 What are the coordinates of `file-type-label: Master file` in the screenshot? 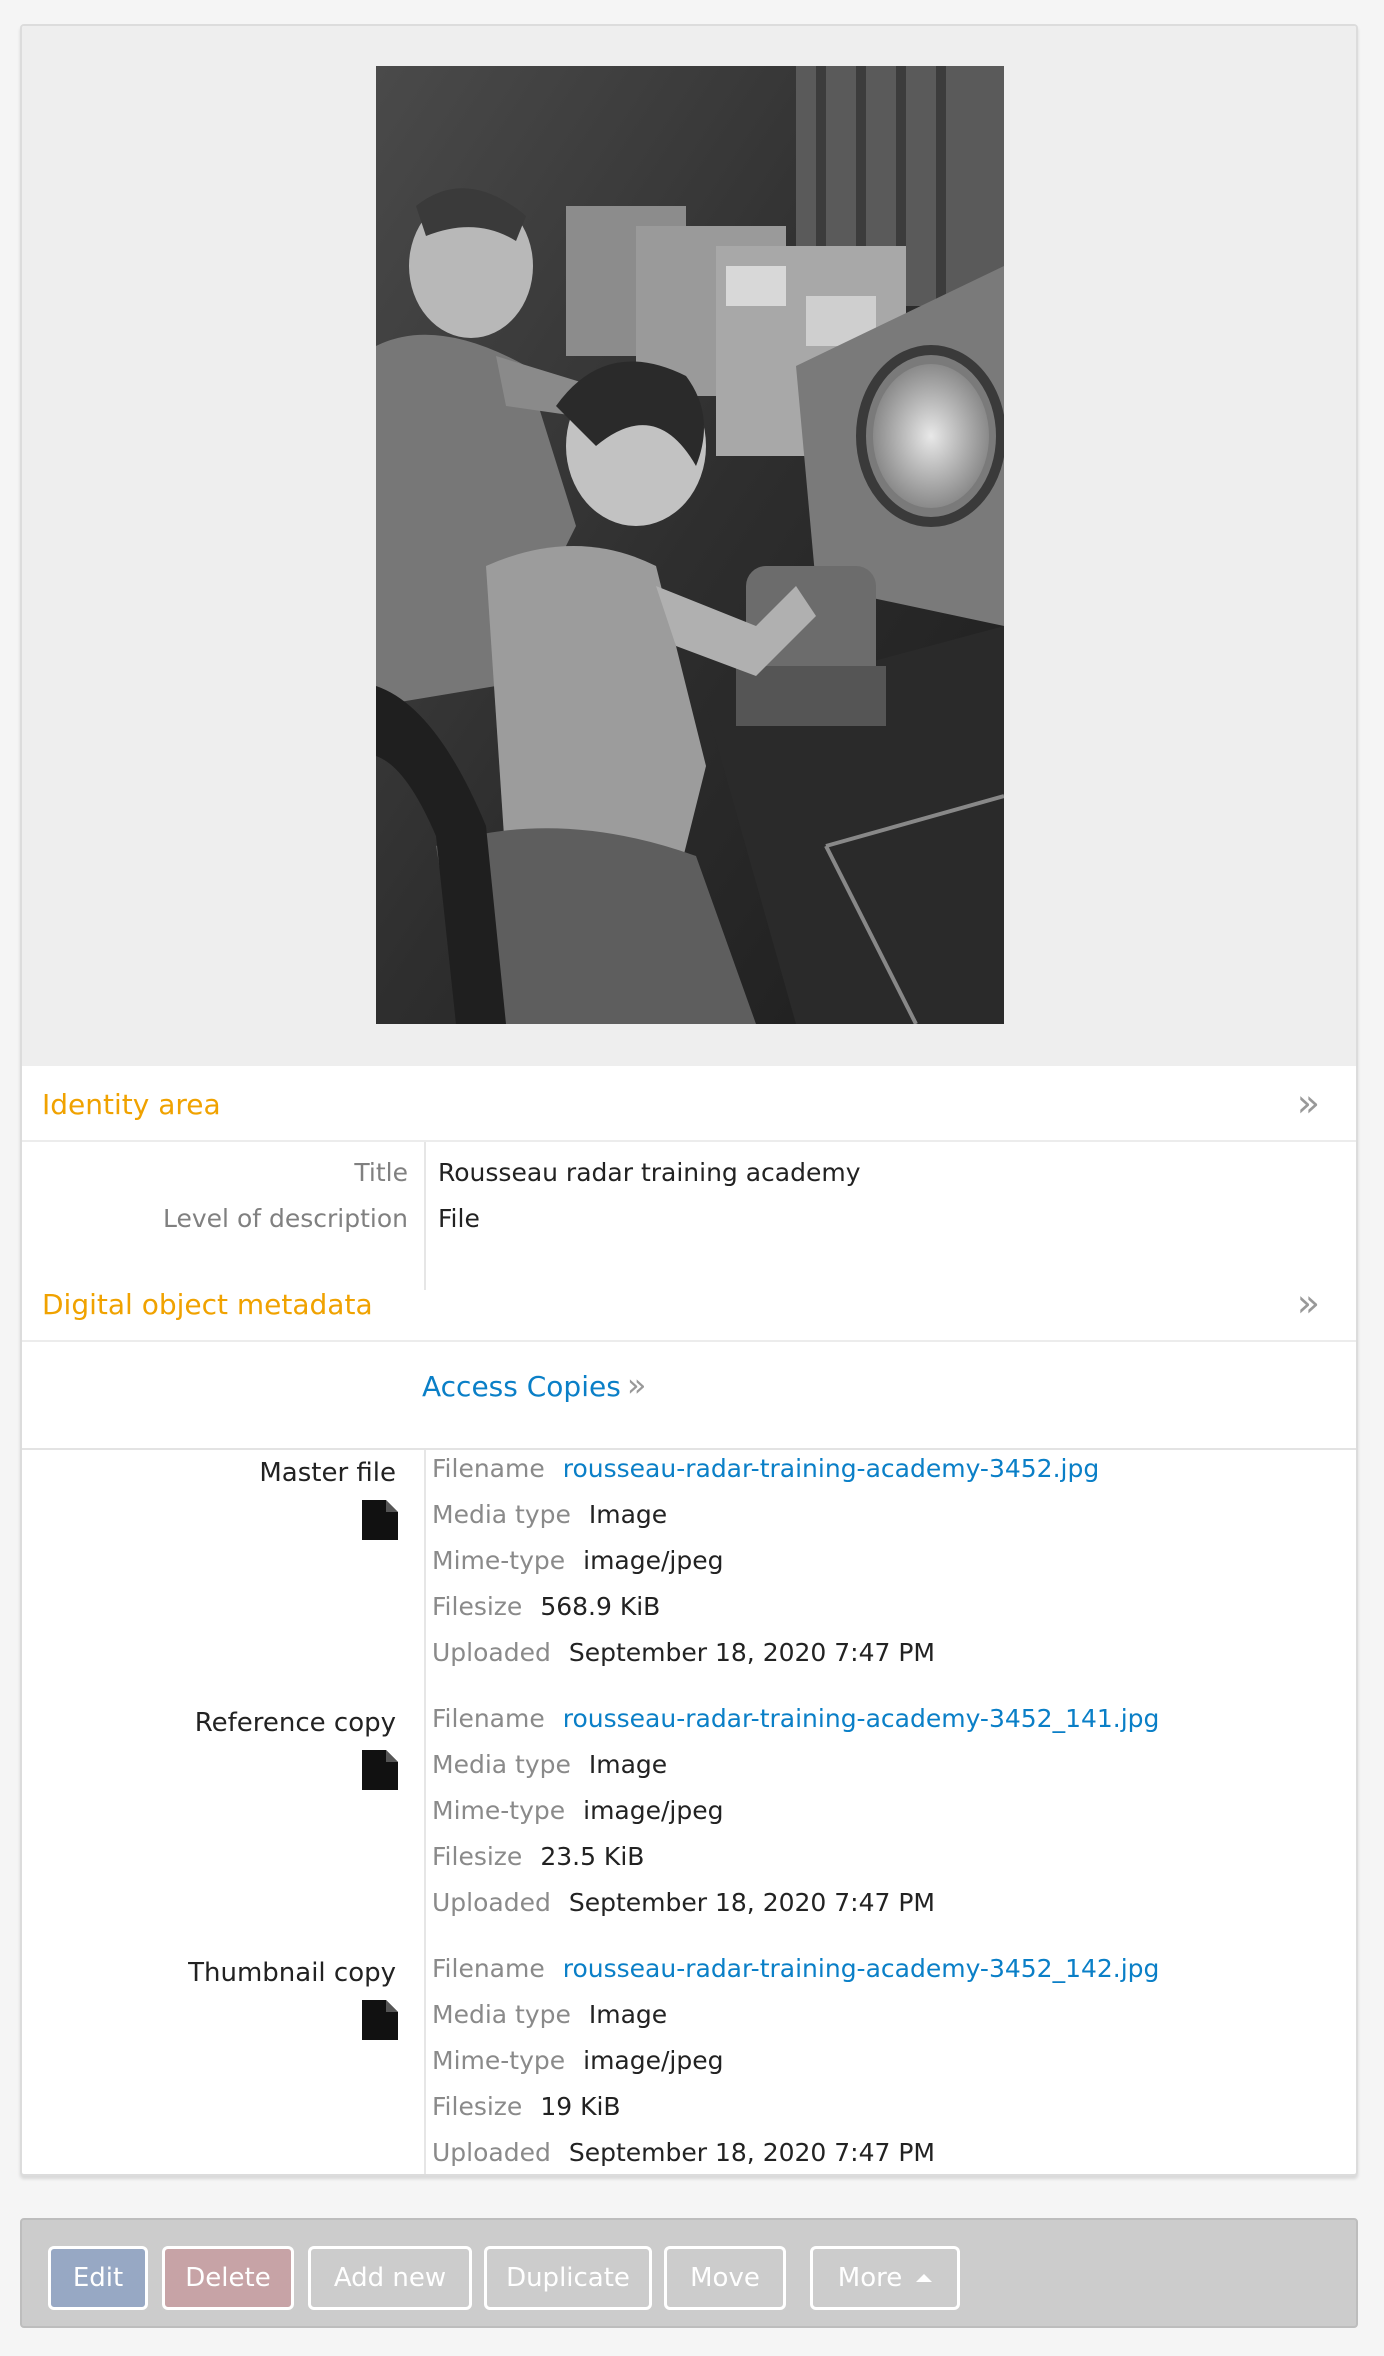 It's located at (327, 1473).